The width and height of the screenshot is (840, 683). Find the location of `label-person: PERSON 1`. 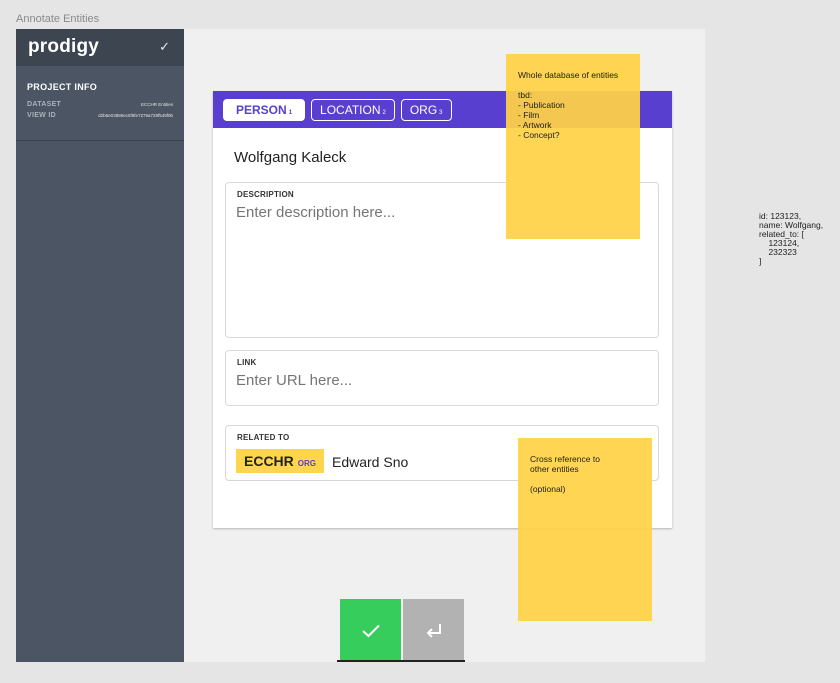

label-person: PERSON 1 is located at coordinates (264, 109).